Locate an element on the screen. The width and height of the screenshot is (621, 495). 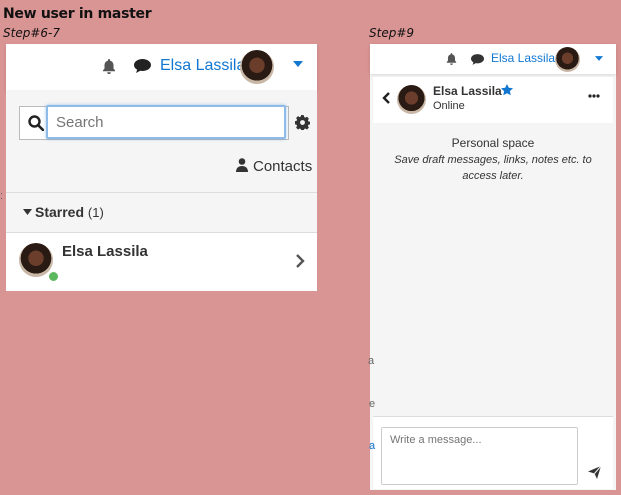
status-text: Online is located at coordinates (449, 106).